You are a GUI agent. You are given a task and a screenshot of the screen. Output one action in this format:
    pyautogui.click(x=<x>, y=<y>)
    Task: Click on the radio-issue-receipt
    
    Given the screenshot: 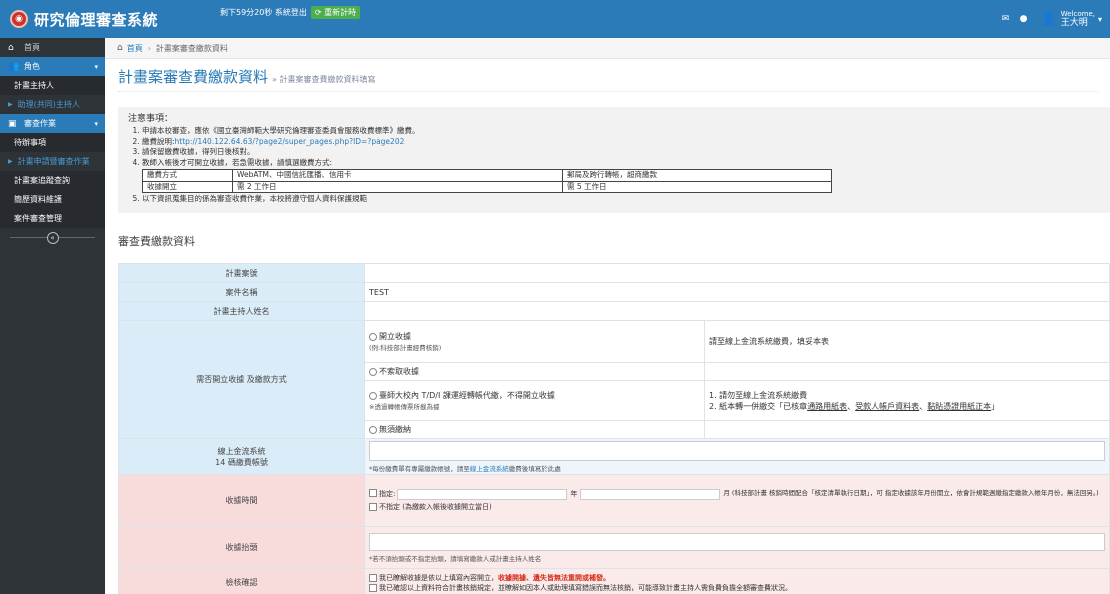 What is the action you would take?
    pyautogui.click(x=373, y=336)
    